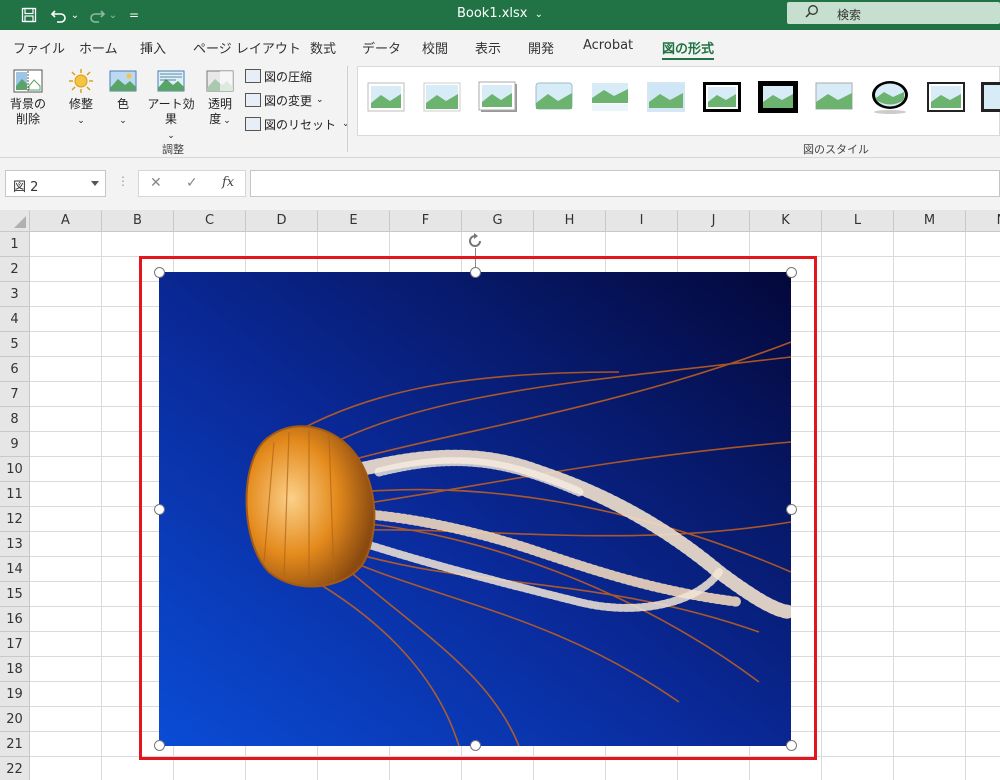  Describe the element at coordinates (15, 444) in the screenshot. I see `row-header: 9` at that location.